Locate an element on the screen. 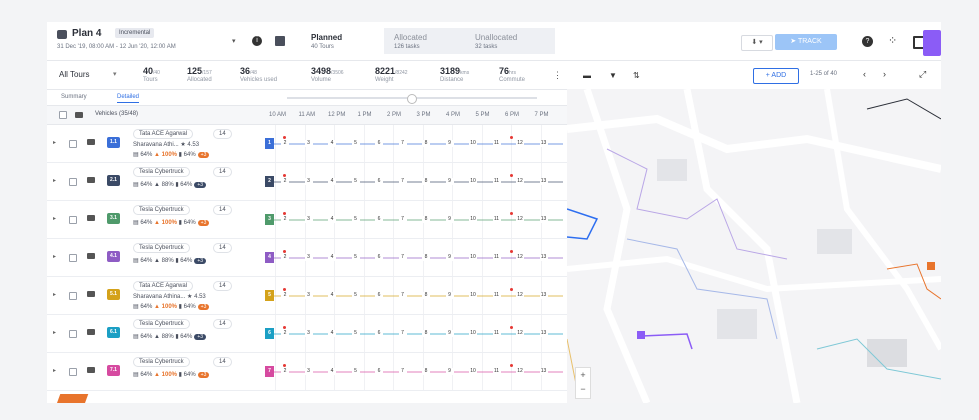 The image size is (979, 420). tab-allocated: Allocated 126 tasks is located at coordinates (427, 41).